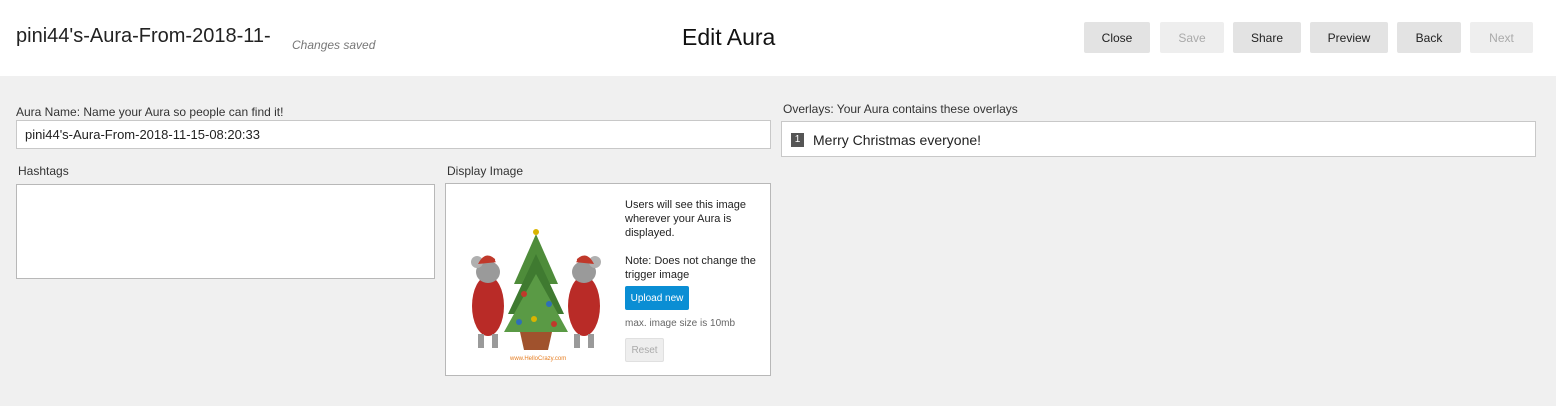  I want to click on close-button: Close, so click(1117, 37).